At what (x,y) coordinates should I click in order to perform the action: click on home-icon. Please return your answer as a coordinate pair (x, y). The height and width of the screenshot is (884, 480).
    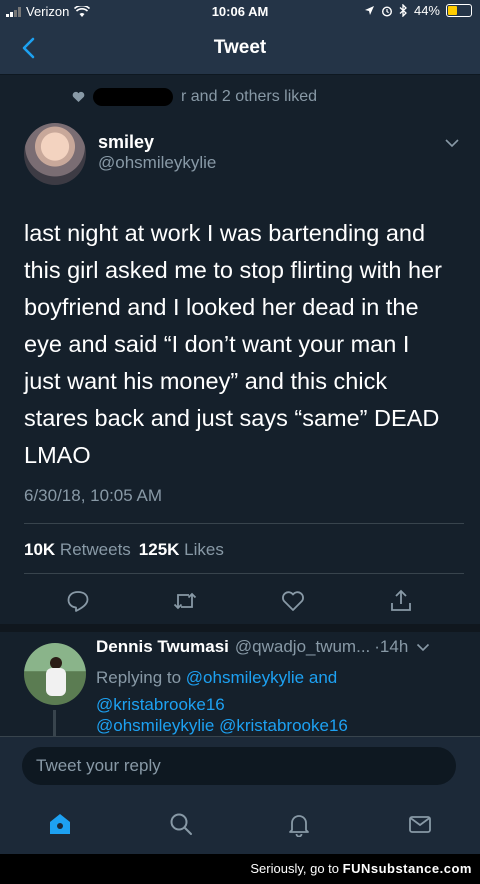
    Looking at the image, I should click on (60, 824).